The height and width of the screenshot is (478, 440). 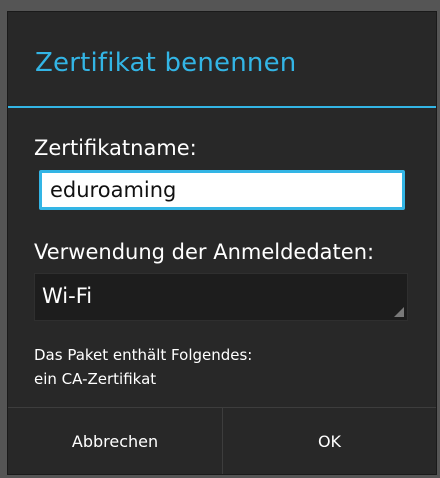 I want to click on ok-button: OK, so click(x=329, y=441).